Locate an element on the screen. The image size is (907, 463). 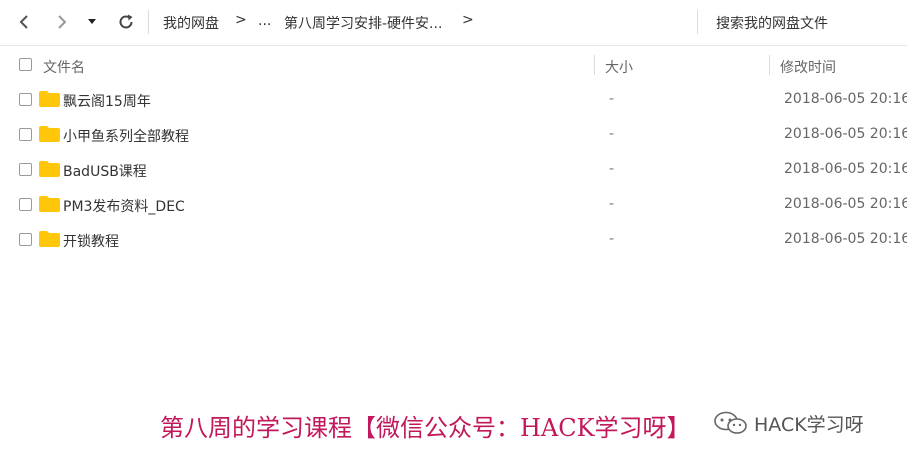
file-list-header: 文件名 大小 修改时间 is located at coordinates (453, 65).